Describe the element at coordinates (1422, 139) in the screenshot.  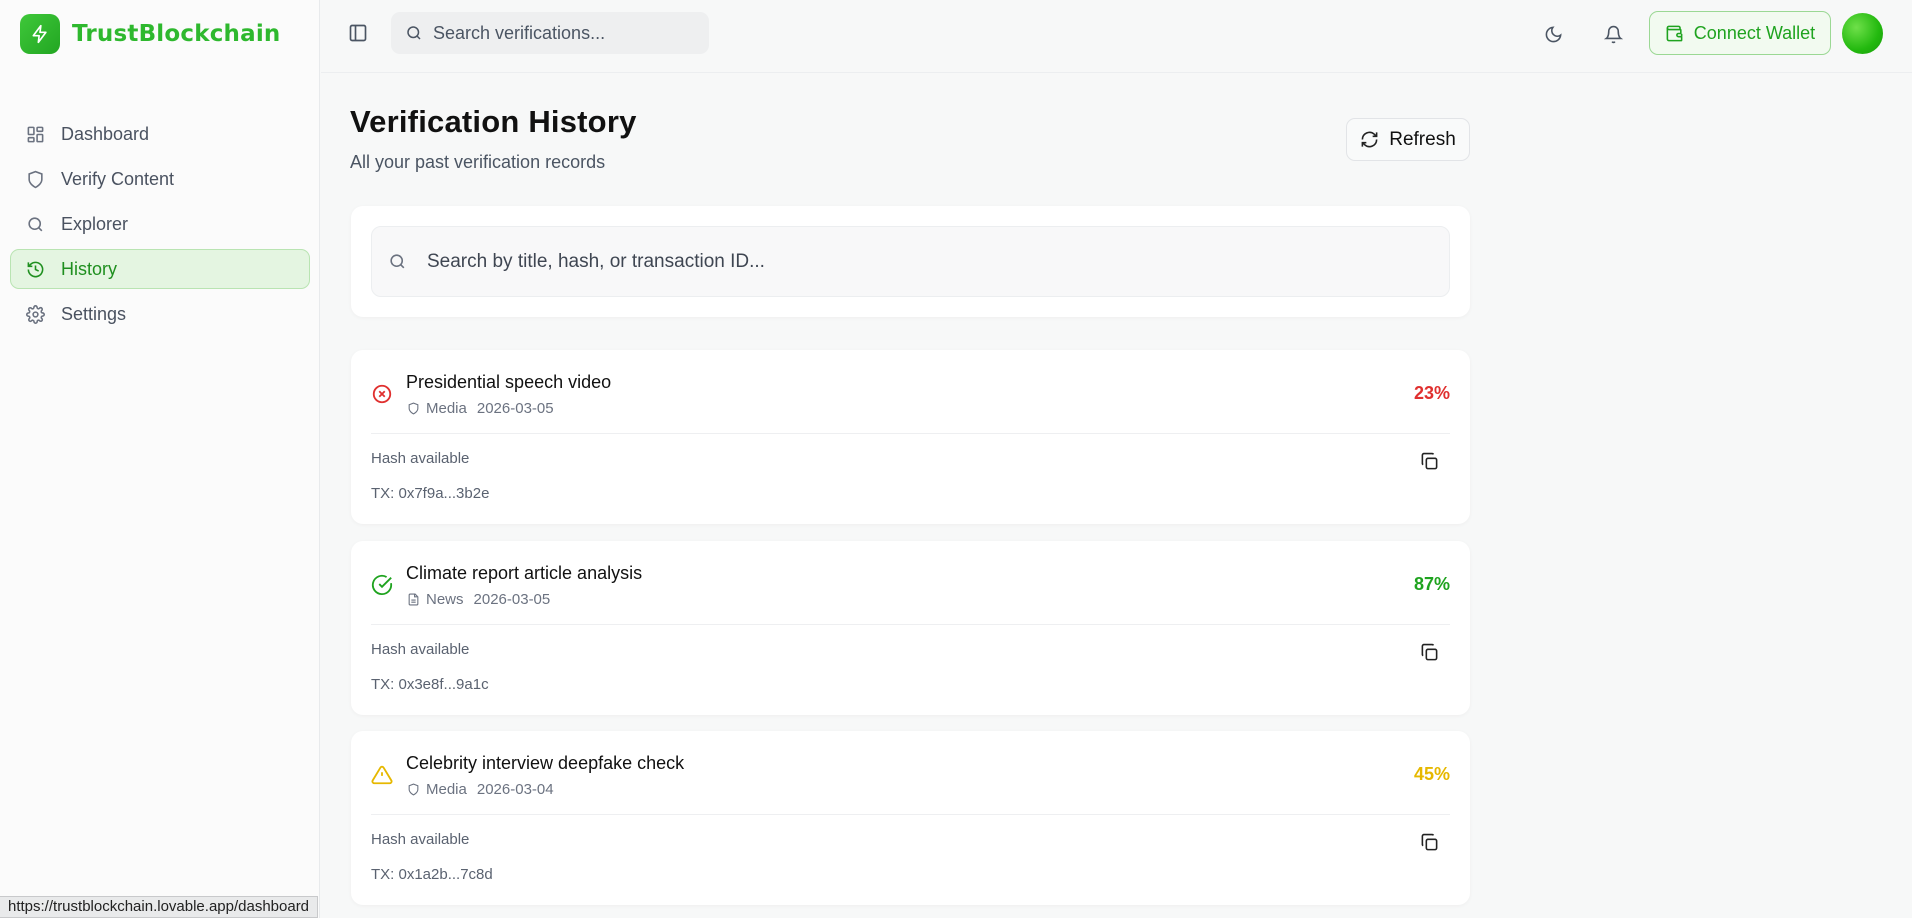
I see `refresh-label: Refresh` at that location.